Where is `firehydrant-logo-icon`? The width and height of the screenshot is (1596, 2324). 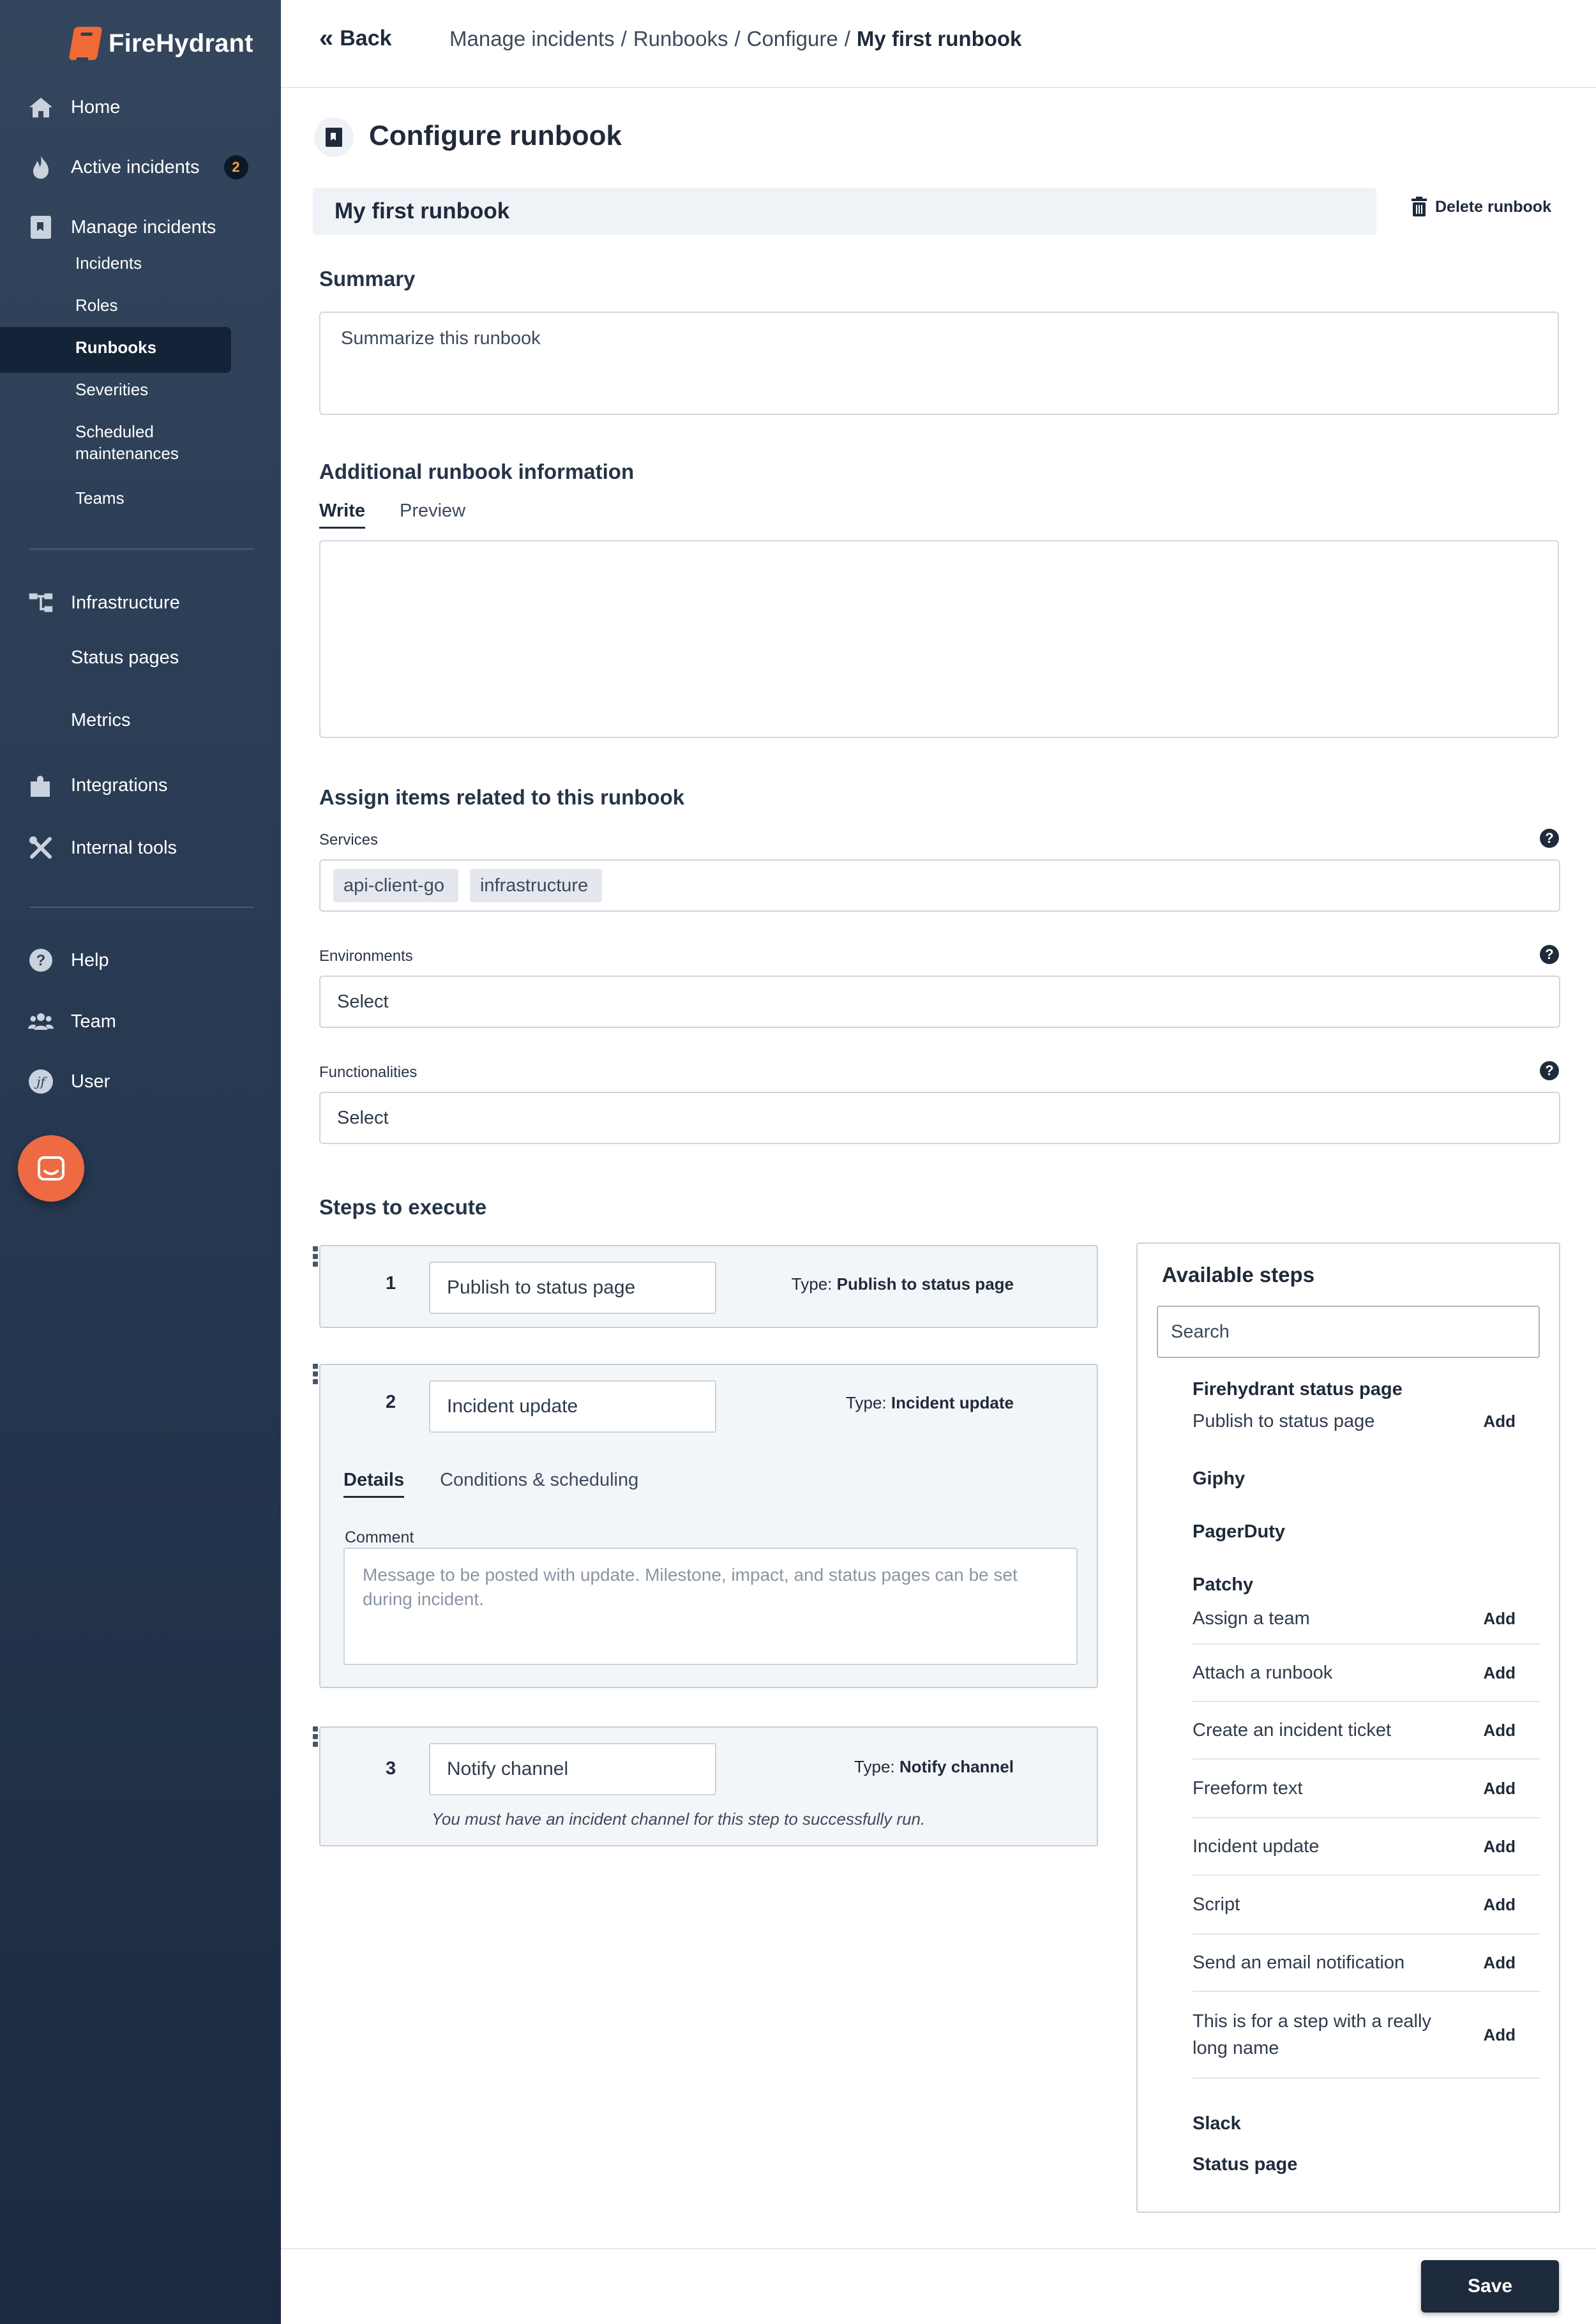 firehydrant-logo-icon is located at coordinates (85, 43).